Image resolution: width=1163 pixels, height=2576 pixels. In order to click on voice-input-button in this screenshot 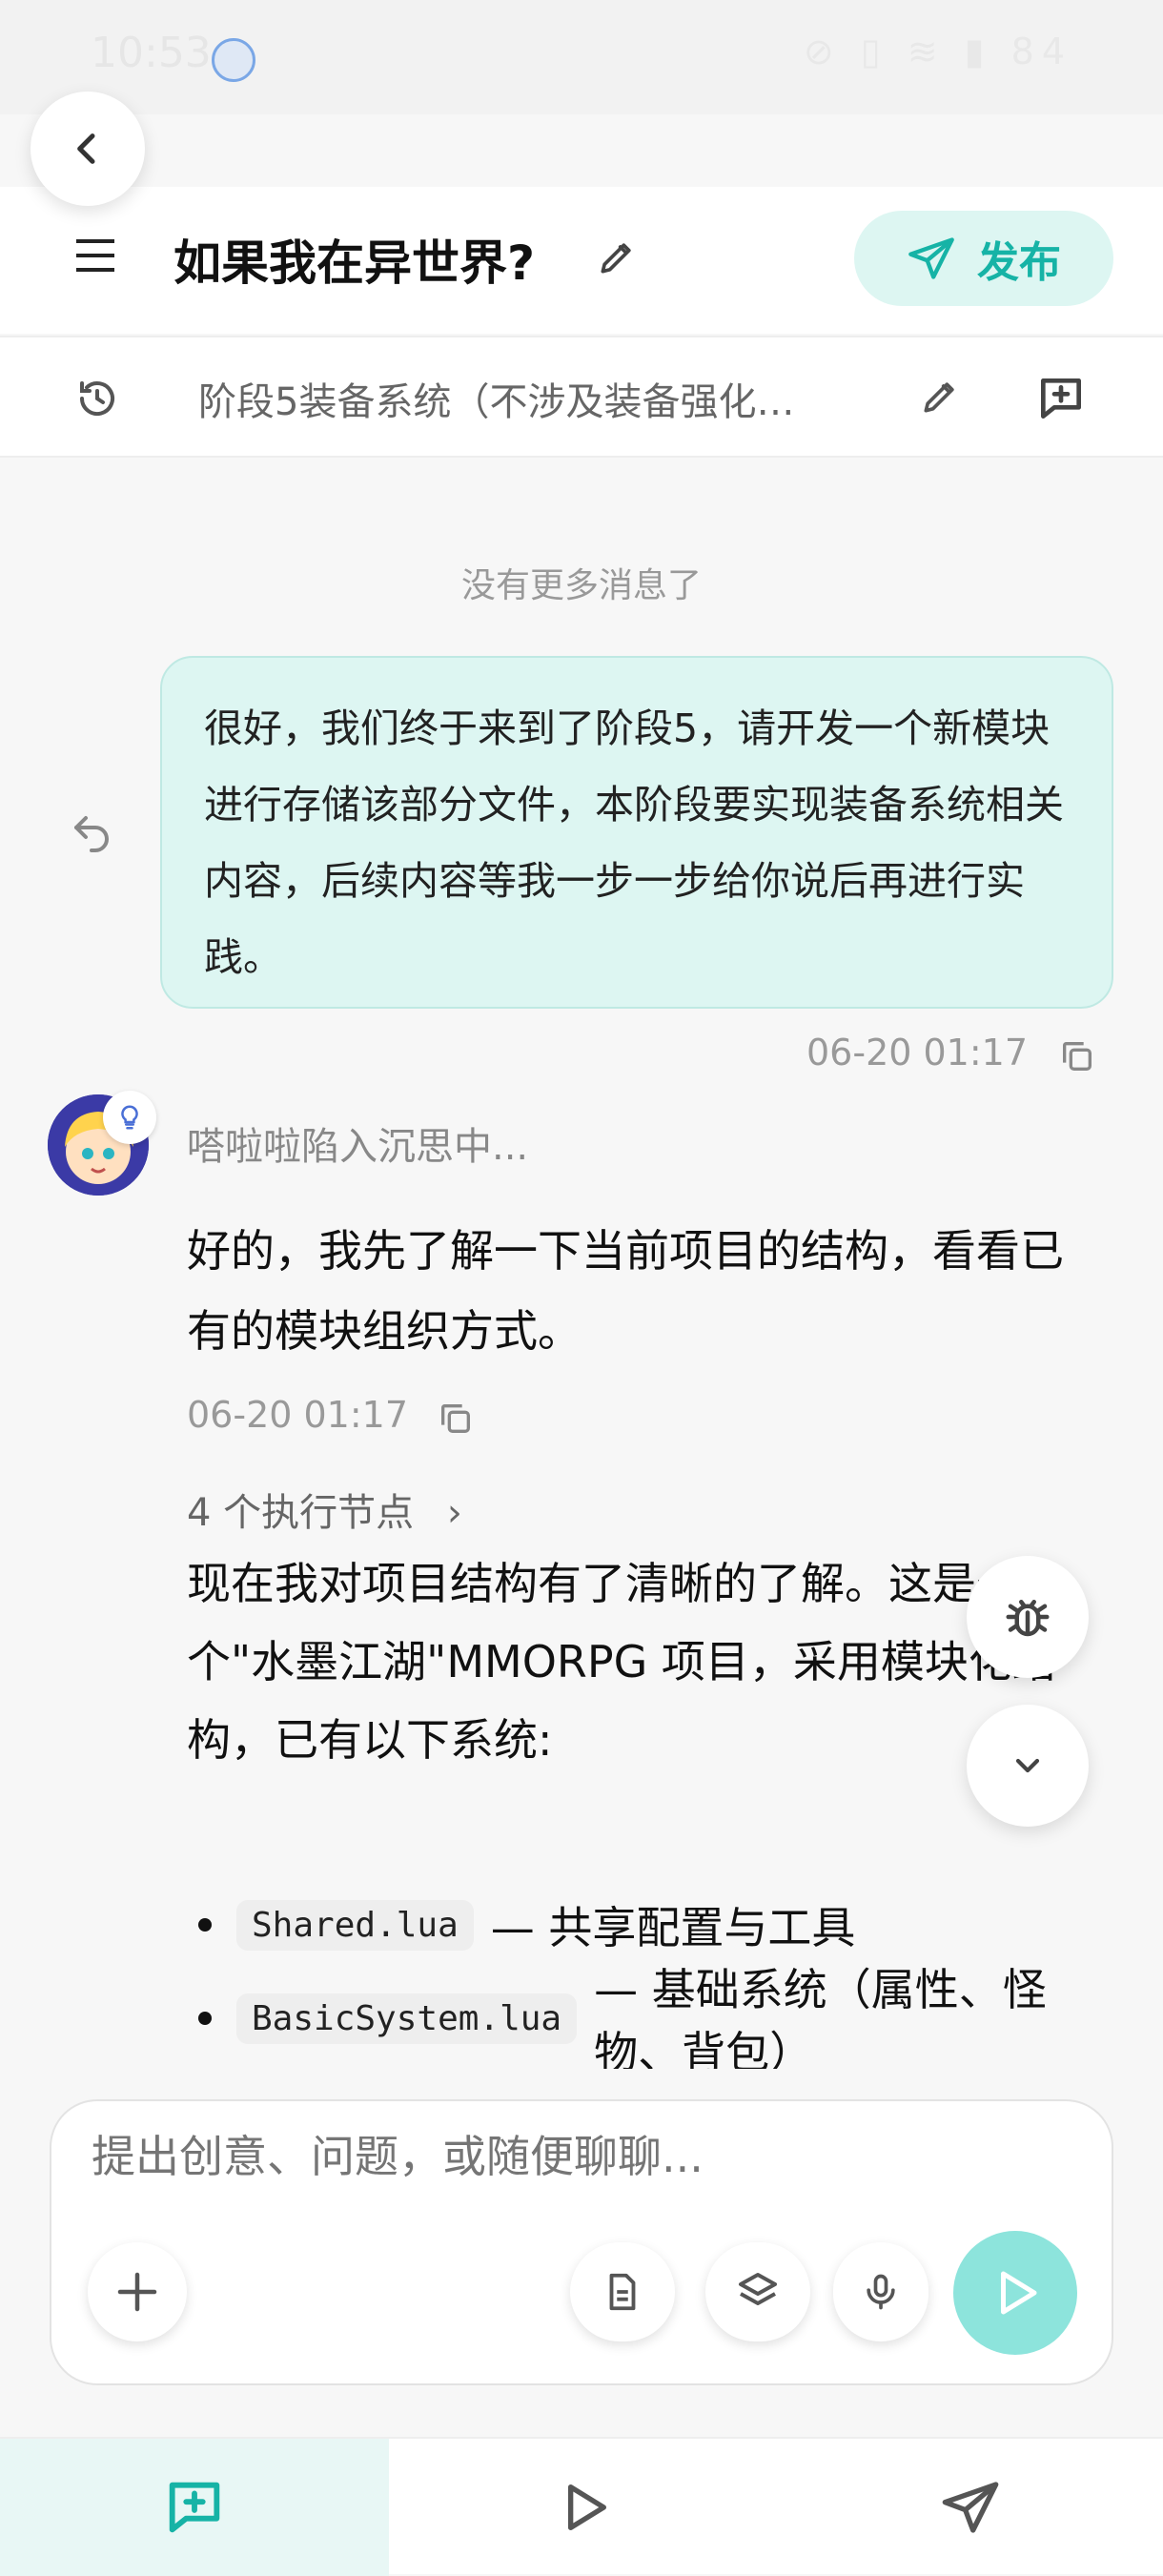, I will do `click(880, 2291)`.